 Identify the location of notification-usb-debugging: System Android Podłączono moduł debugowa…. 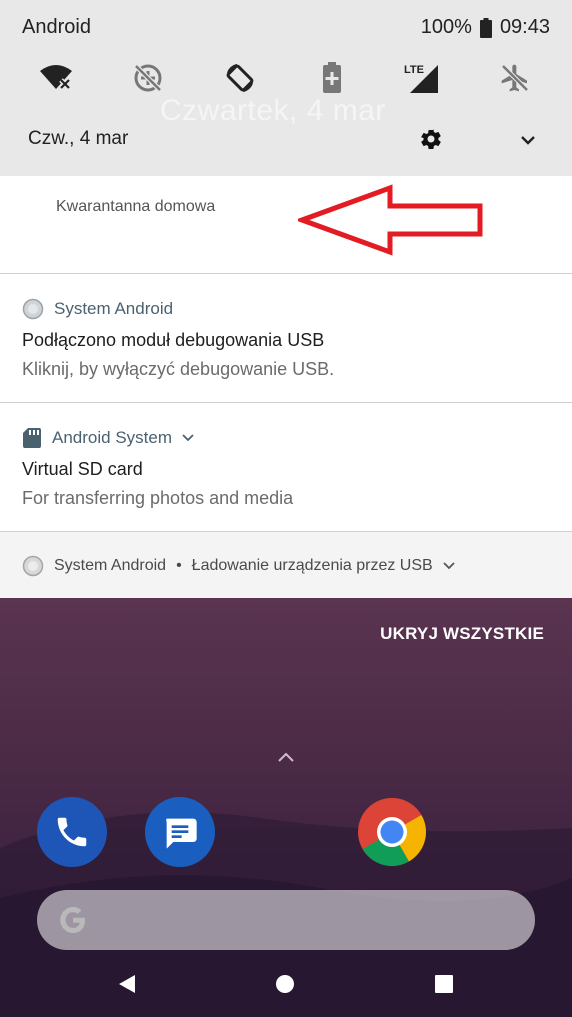
(286, 338).